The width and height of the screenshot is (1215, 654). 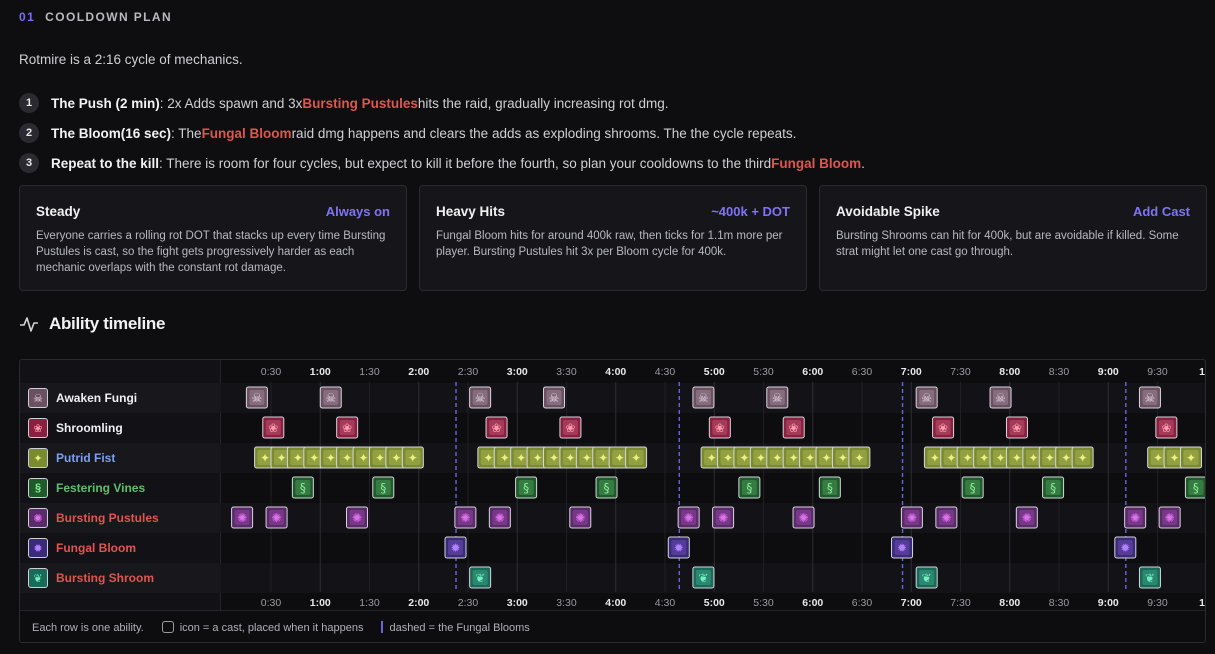 What do you see at coordinates (120, 578) in the screenshot?
I see `ability-label-bursting-shroom: ❦ Bursting Shroom` at bounding box center [120, 578].